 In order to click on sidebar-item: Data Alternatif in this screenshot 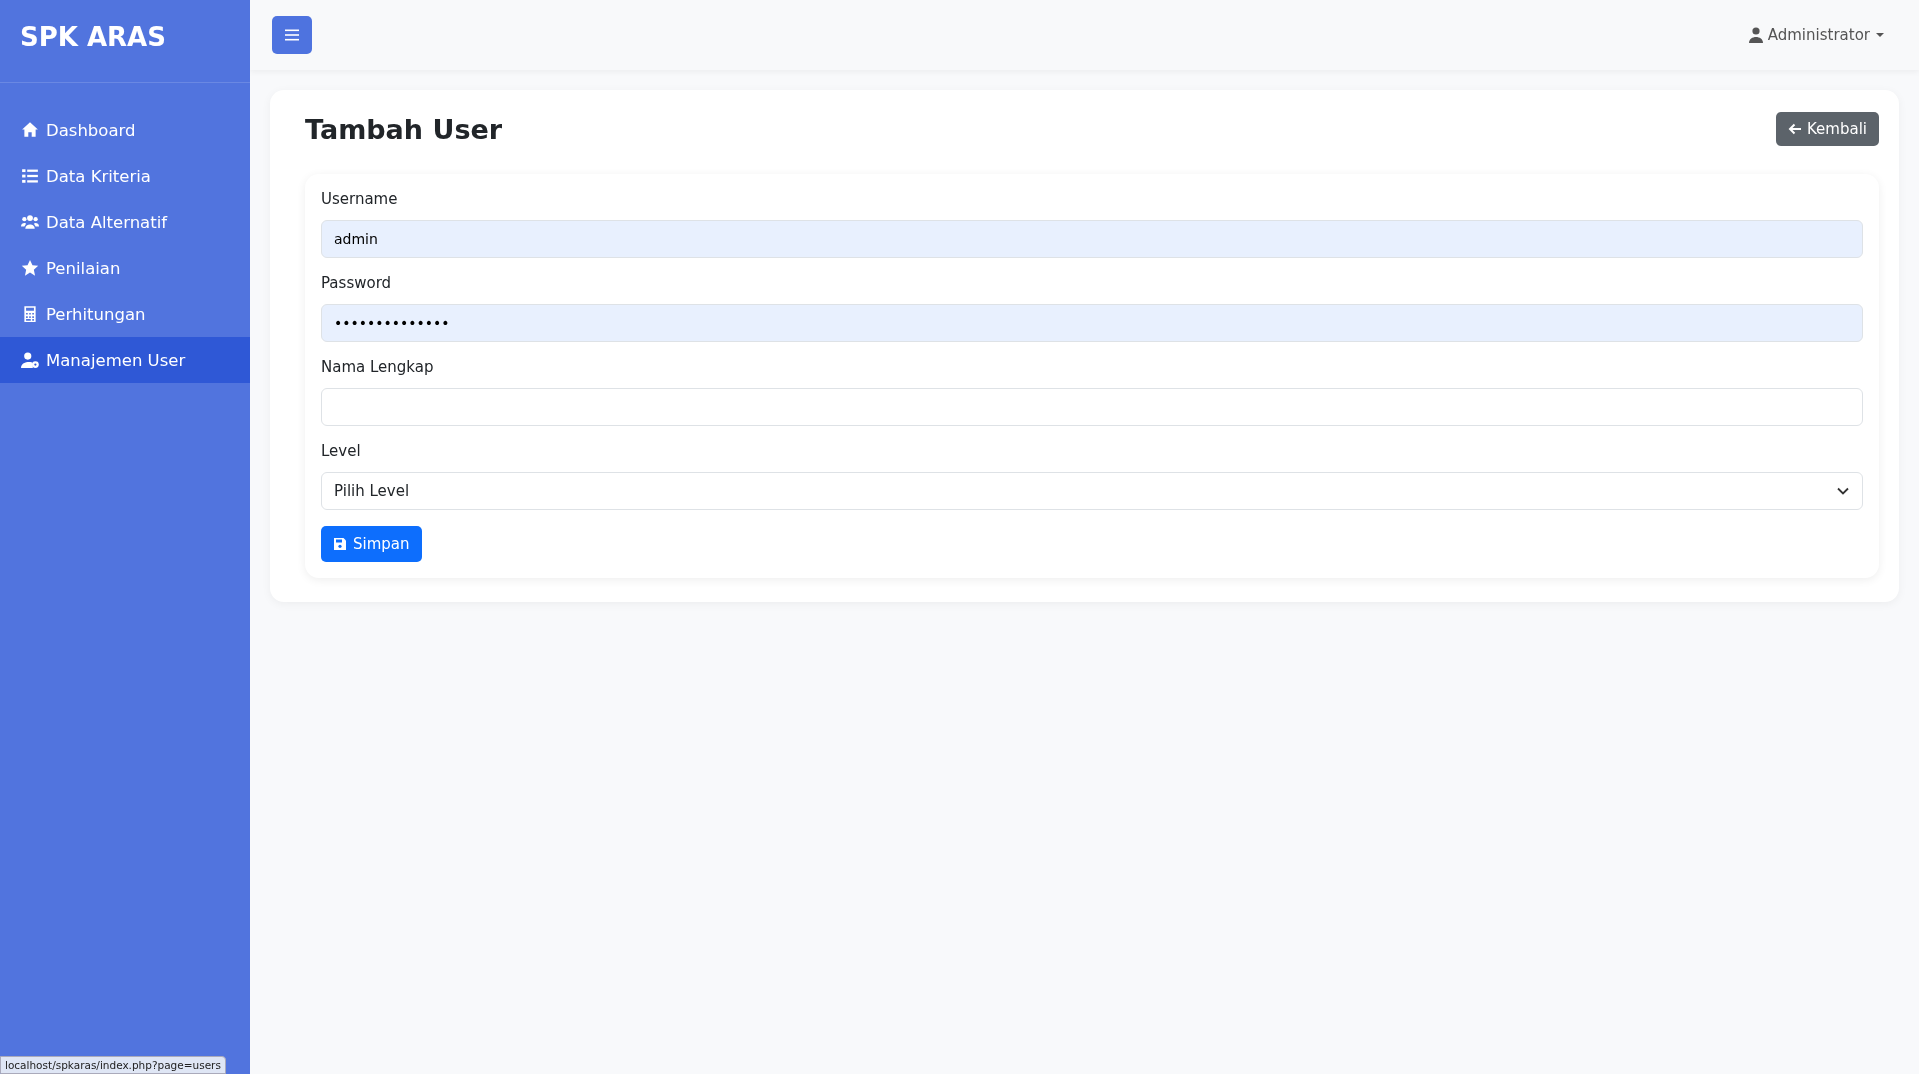, I will do `click(125, 222)`.